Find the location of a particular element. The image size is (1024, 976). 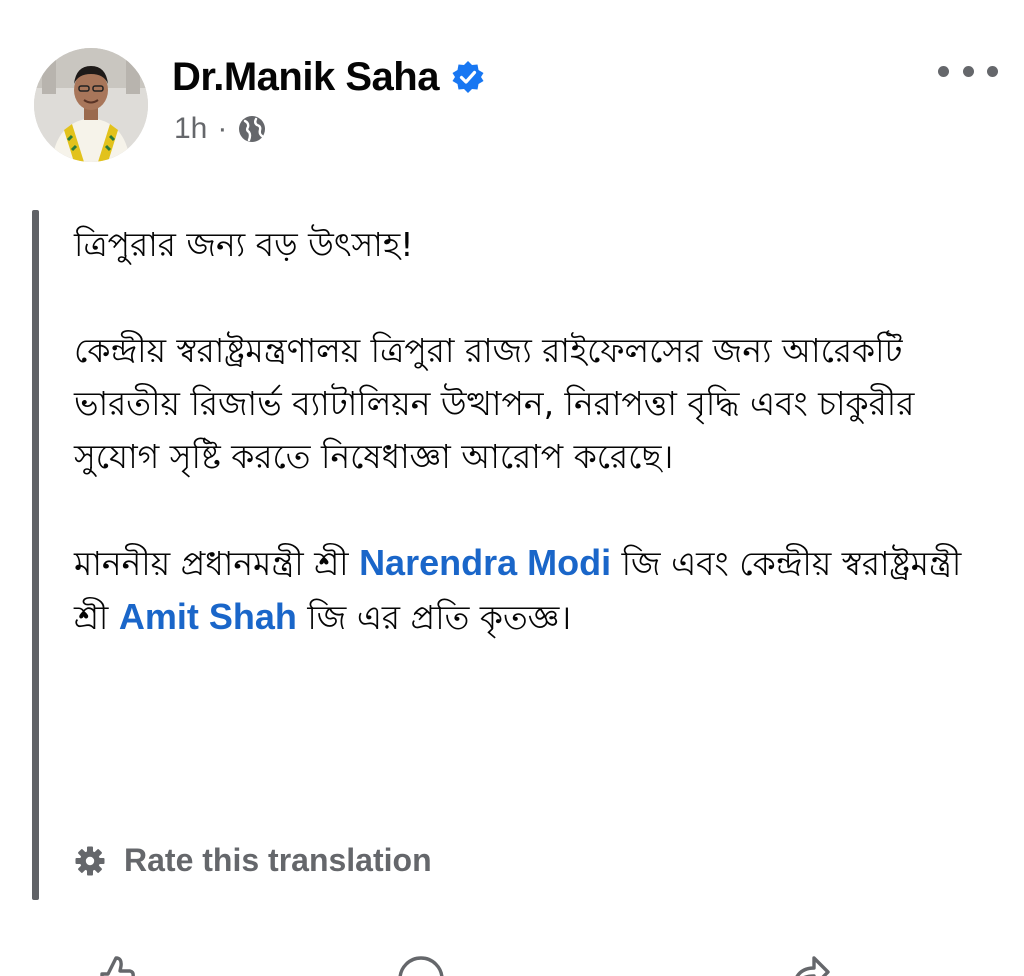

post-action-bar is located at coordinates (512, 963).